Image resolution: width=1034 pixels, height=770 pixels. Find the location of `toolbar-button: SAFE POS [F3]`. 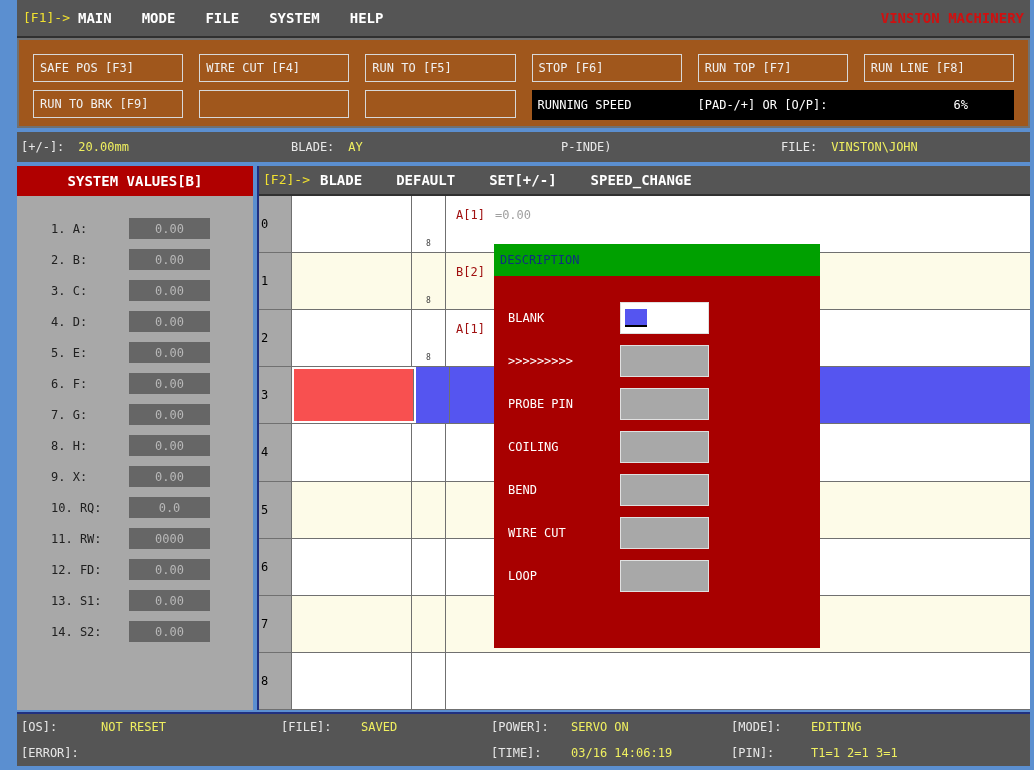

toolbar-button: SAFE POS [F3] is located at coordinates (108, 68).